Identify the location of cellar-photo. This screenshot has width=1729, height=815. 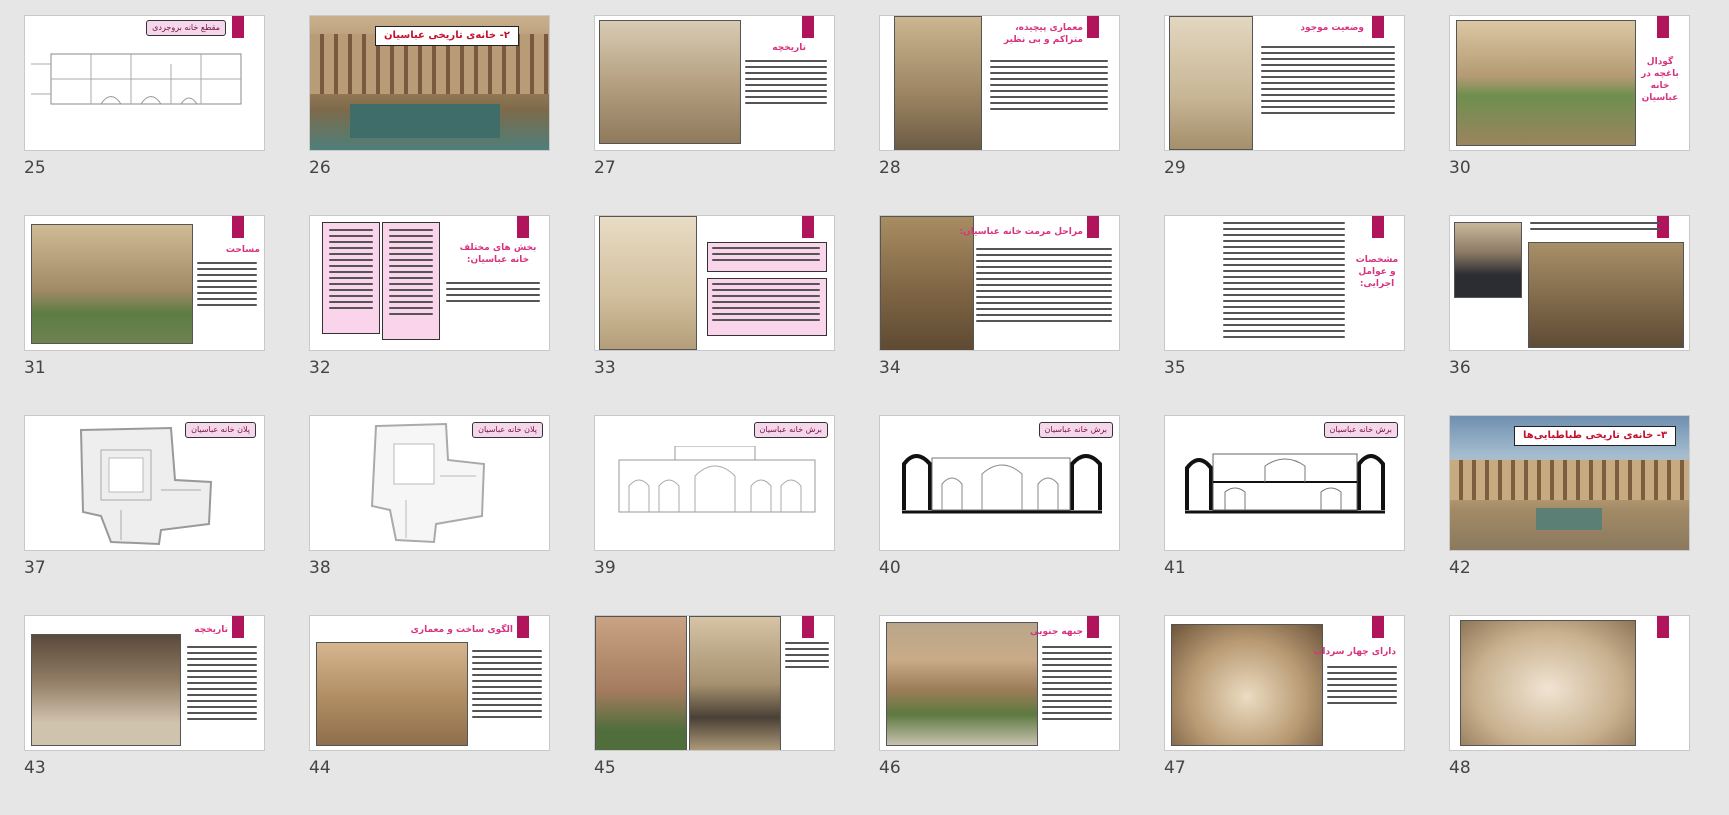
(1247, 685).